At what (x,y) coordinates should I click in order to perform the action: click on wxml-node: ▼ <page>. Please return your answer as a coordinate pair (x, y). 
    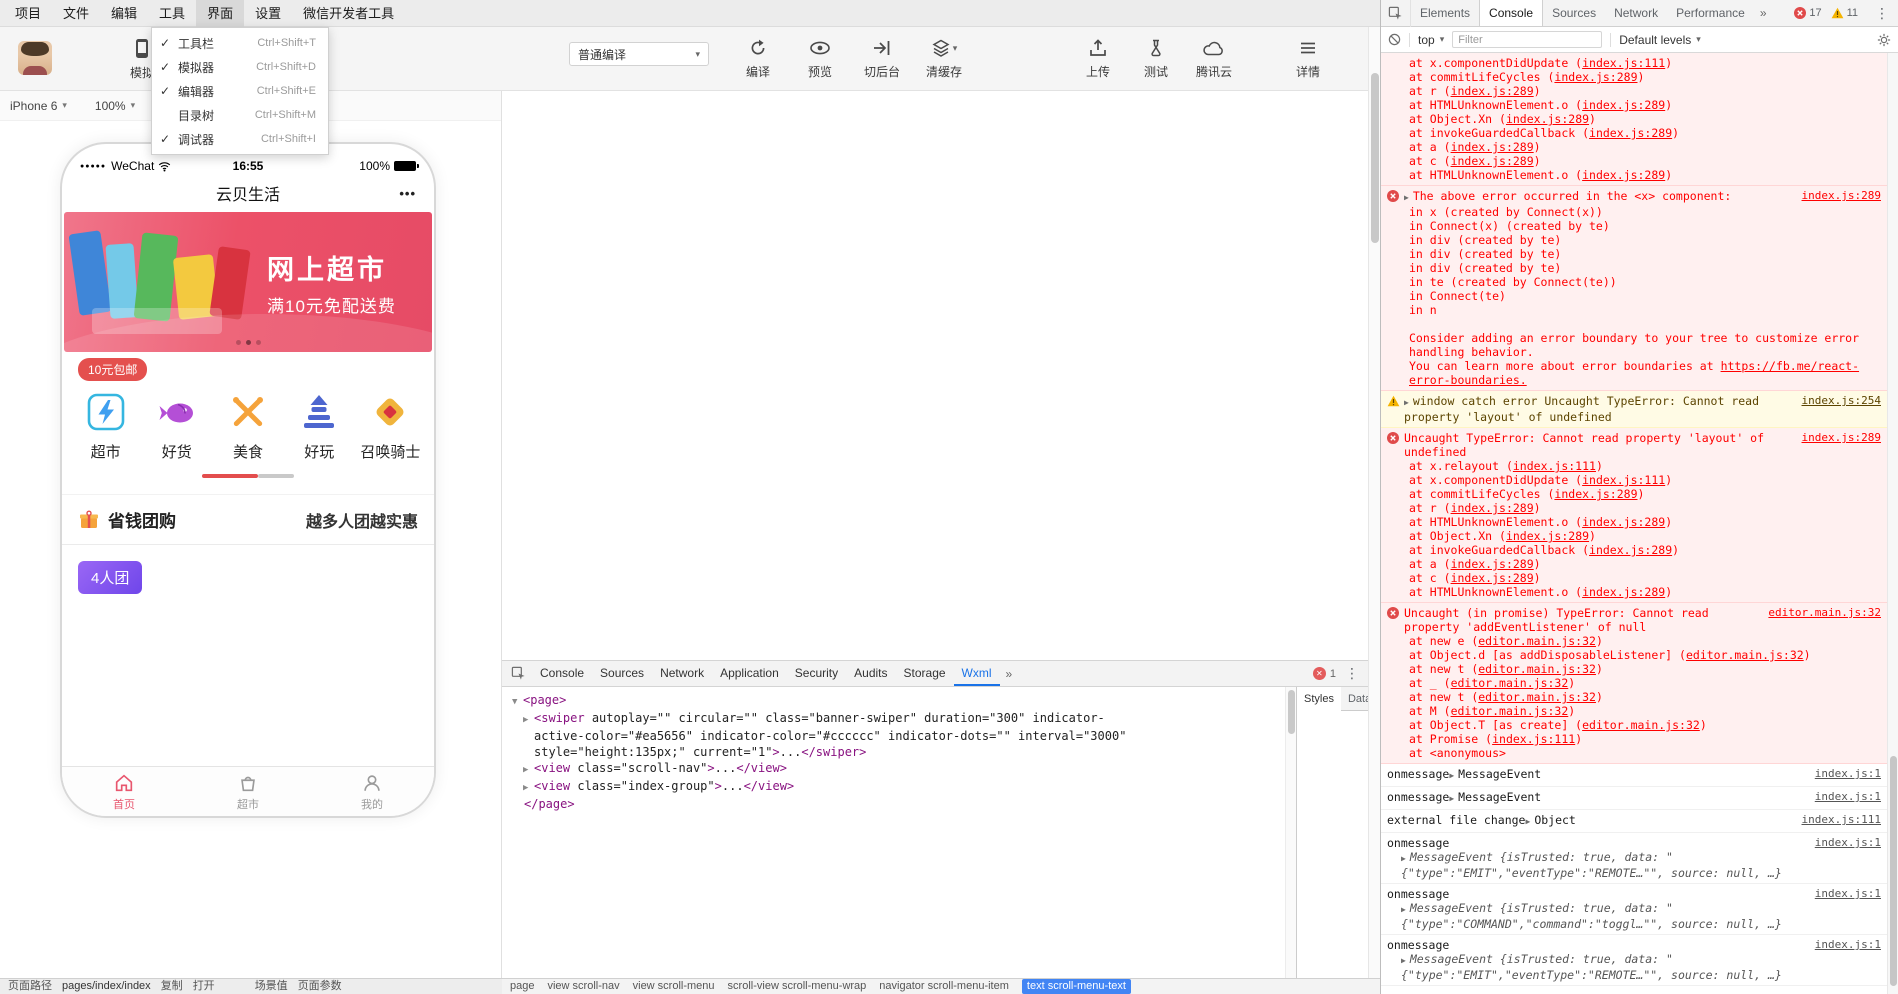
    Looking at the image, I should click on (820, 701).